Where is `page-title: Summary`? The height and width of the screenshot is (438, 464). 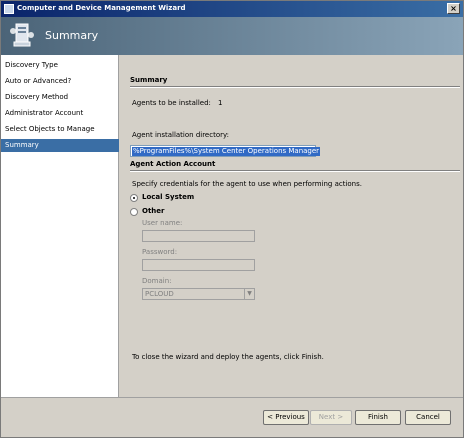
page-title: Summary is located at coordinates (72, 35).